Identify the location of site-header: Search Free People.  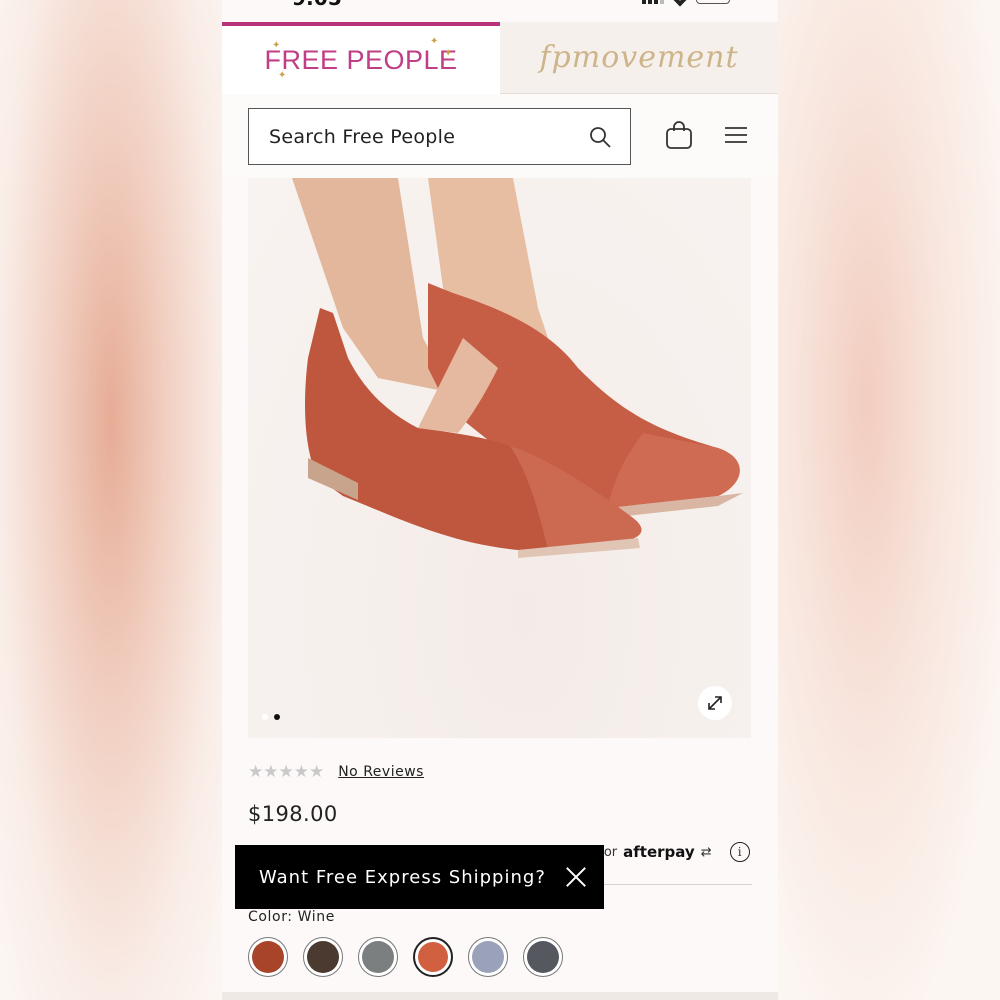
(500, 136).